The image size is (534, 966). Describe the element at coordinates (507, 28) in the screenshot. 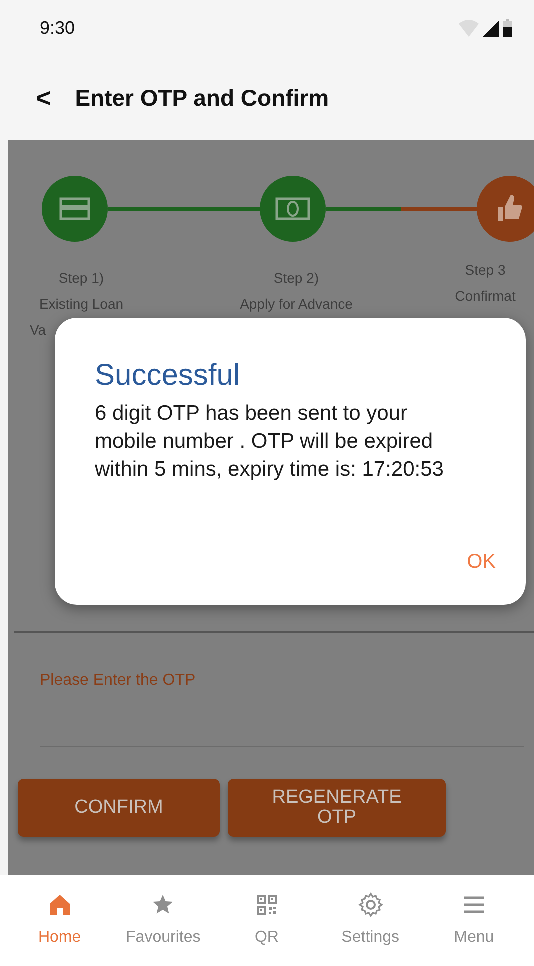

I see `battery-icon` at that location.